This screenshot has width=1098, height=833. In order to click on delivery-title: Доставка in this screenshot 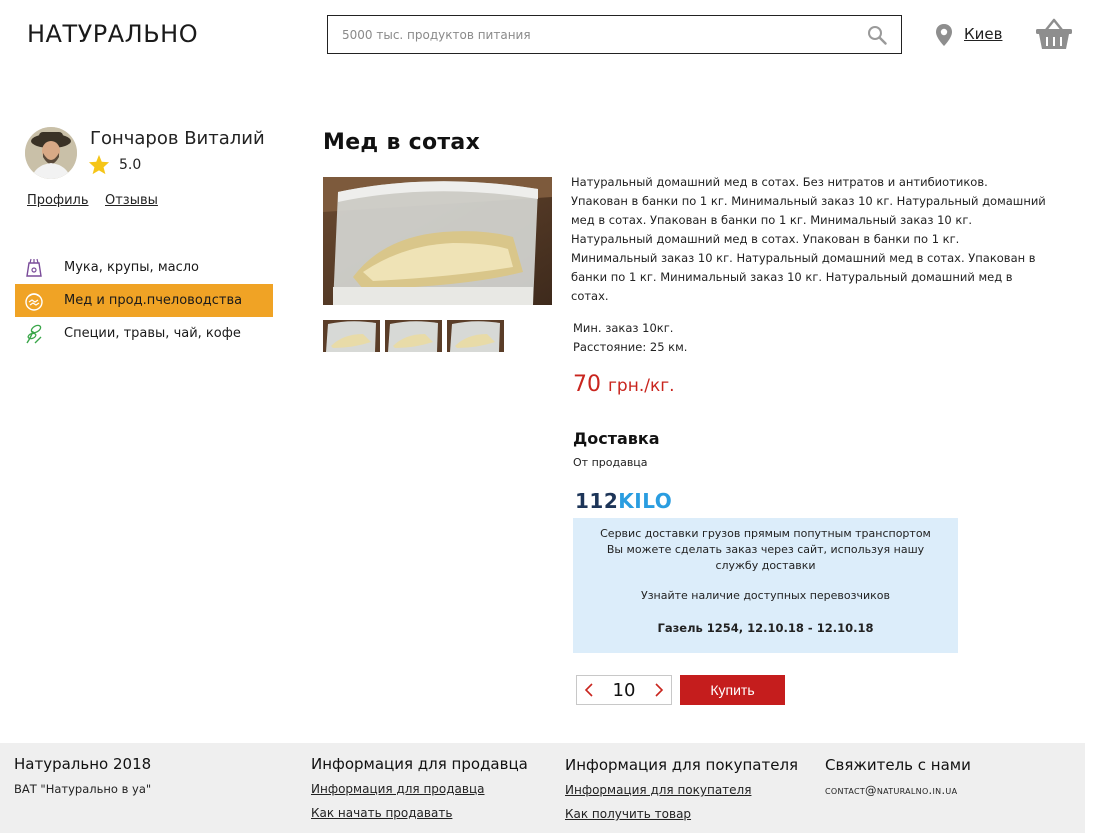, I will do `click(616, 438)`.